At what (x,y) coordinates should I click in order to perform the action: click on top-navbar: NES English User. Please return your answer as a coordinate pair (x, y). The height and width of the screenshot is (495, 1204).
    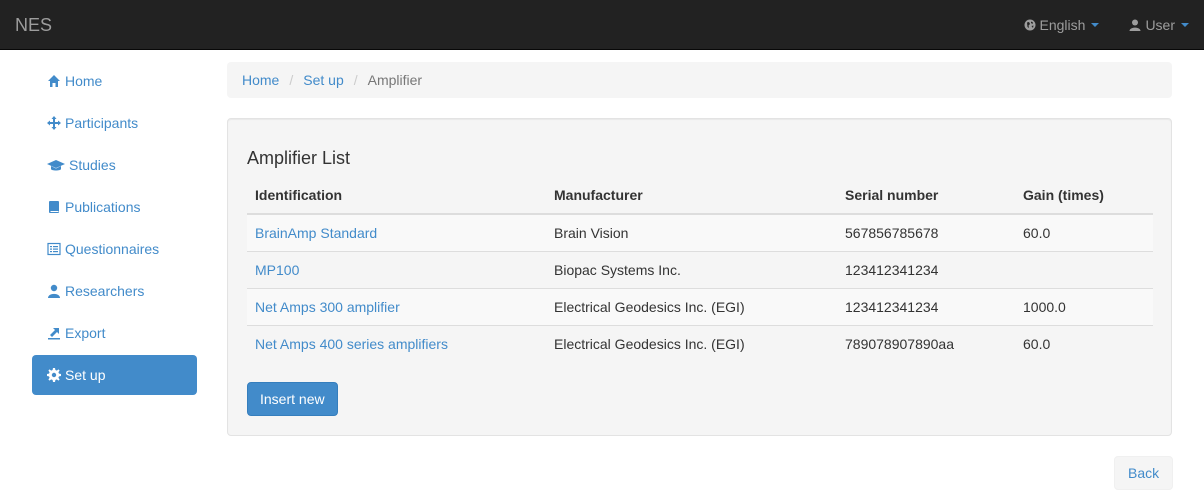
    Looking at the image, I should click on (602, 25).